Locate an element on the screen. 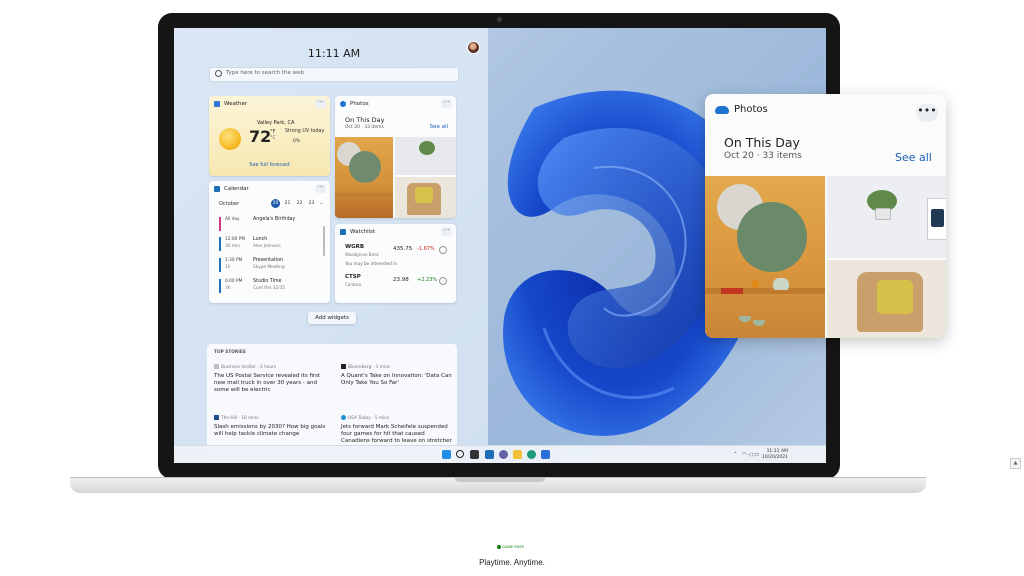 This screenshot has width=1024, height=576. stocks-chart-icon is located at coordinates (343, 232).